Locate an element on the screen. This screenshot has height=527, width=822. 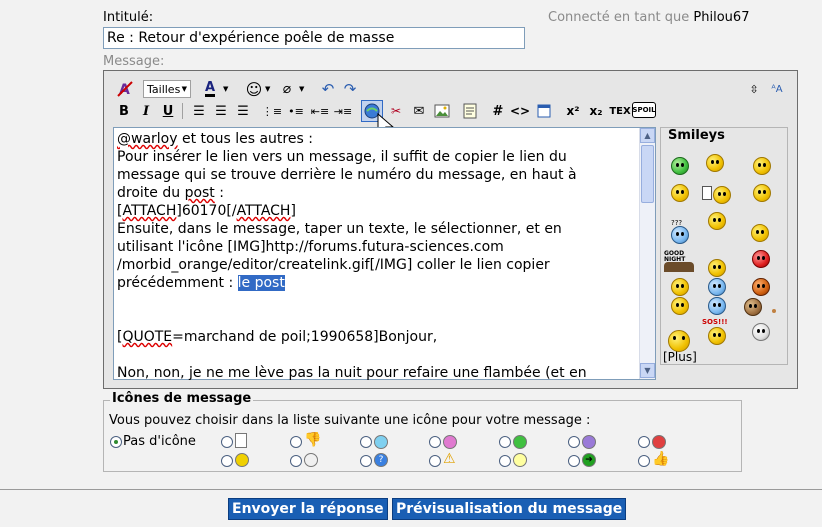
email-icon: ✉ is located at coordinates (419, 111).